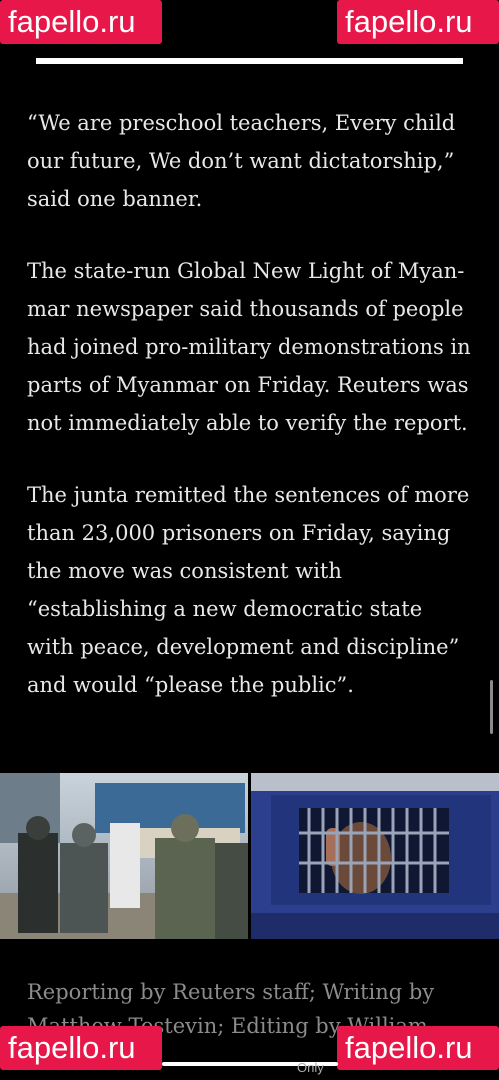  What do you see at coordinates (418, 22) in the screenshot?
I see `watermark-top-right: fapello.ru` at bounding box center [418, 22].